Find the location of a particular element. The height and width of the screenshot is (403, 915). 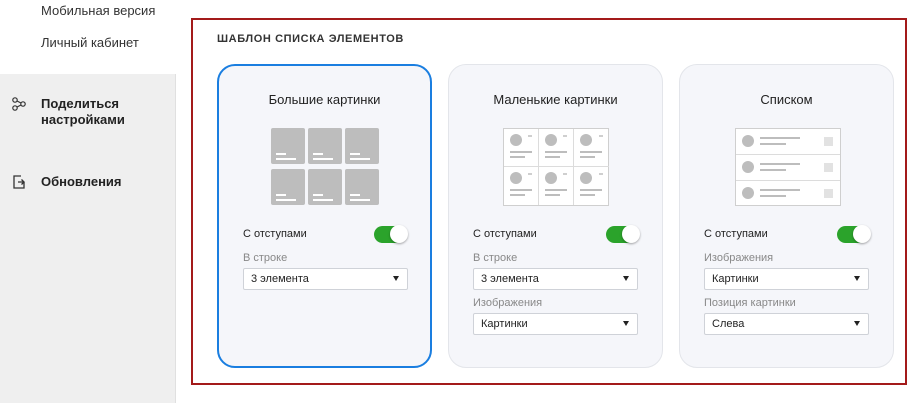

sidebar-item-updates: Обновления is located at coordinates (88, 183).